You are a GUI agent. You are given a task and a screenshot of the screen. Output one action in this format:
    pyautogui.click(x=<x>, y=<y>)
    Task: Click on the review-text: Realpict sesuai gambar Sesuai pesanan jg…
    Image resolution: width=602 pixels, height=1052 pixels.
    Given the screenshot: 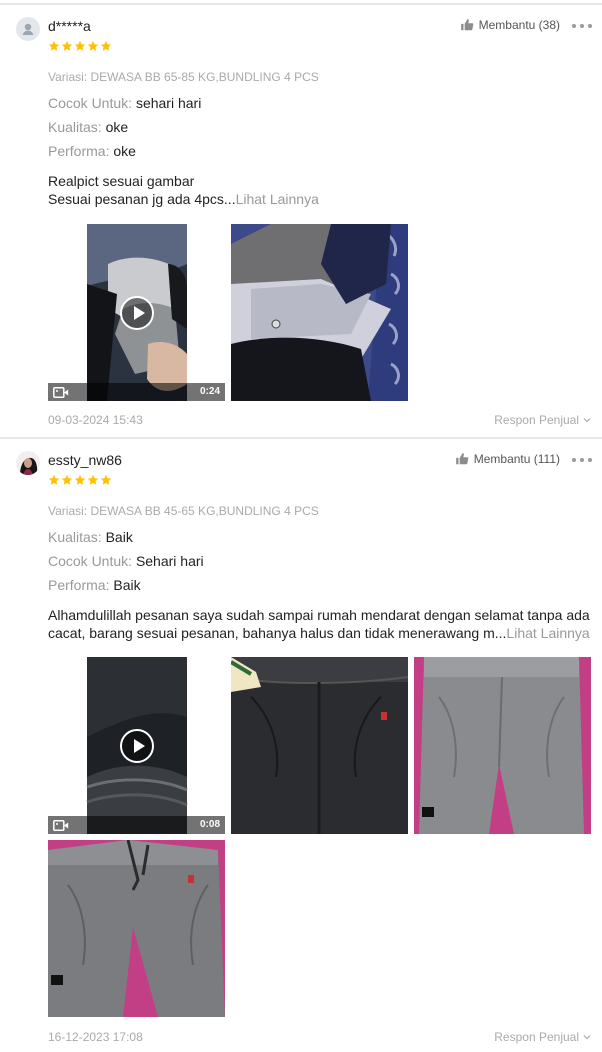 What is the action you would take?
    pyautogui.click(x=320, y=190)
    